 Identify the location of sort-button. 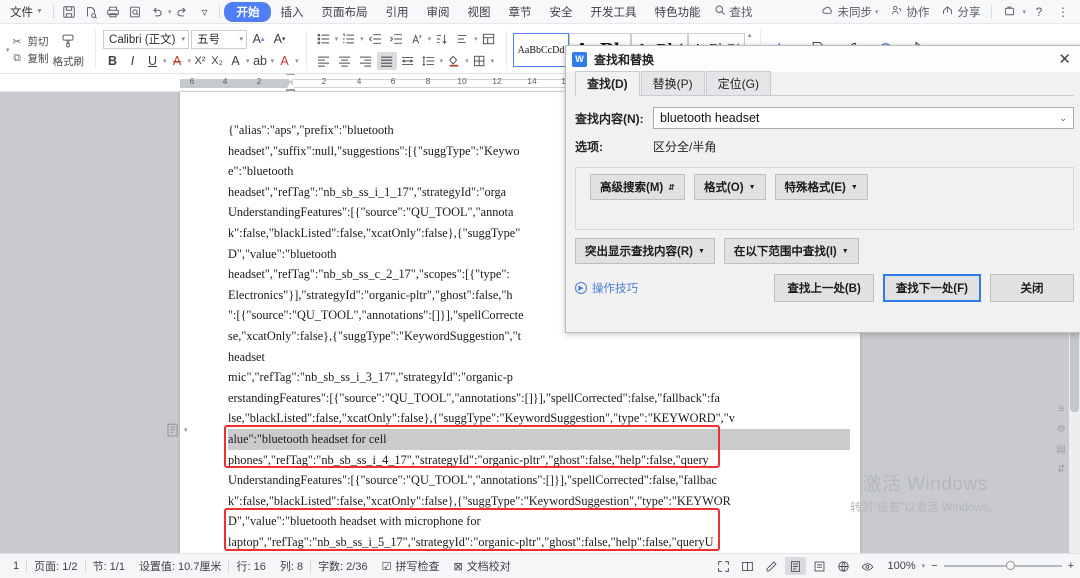
(442, 39).